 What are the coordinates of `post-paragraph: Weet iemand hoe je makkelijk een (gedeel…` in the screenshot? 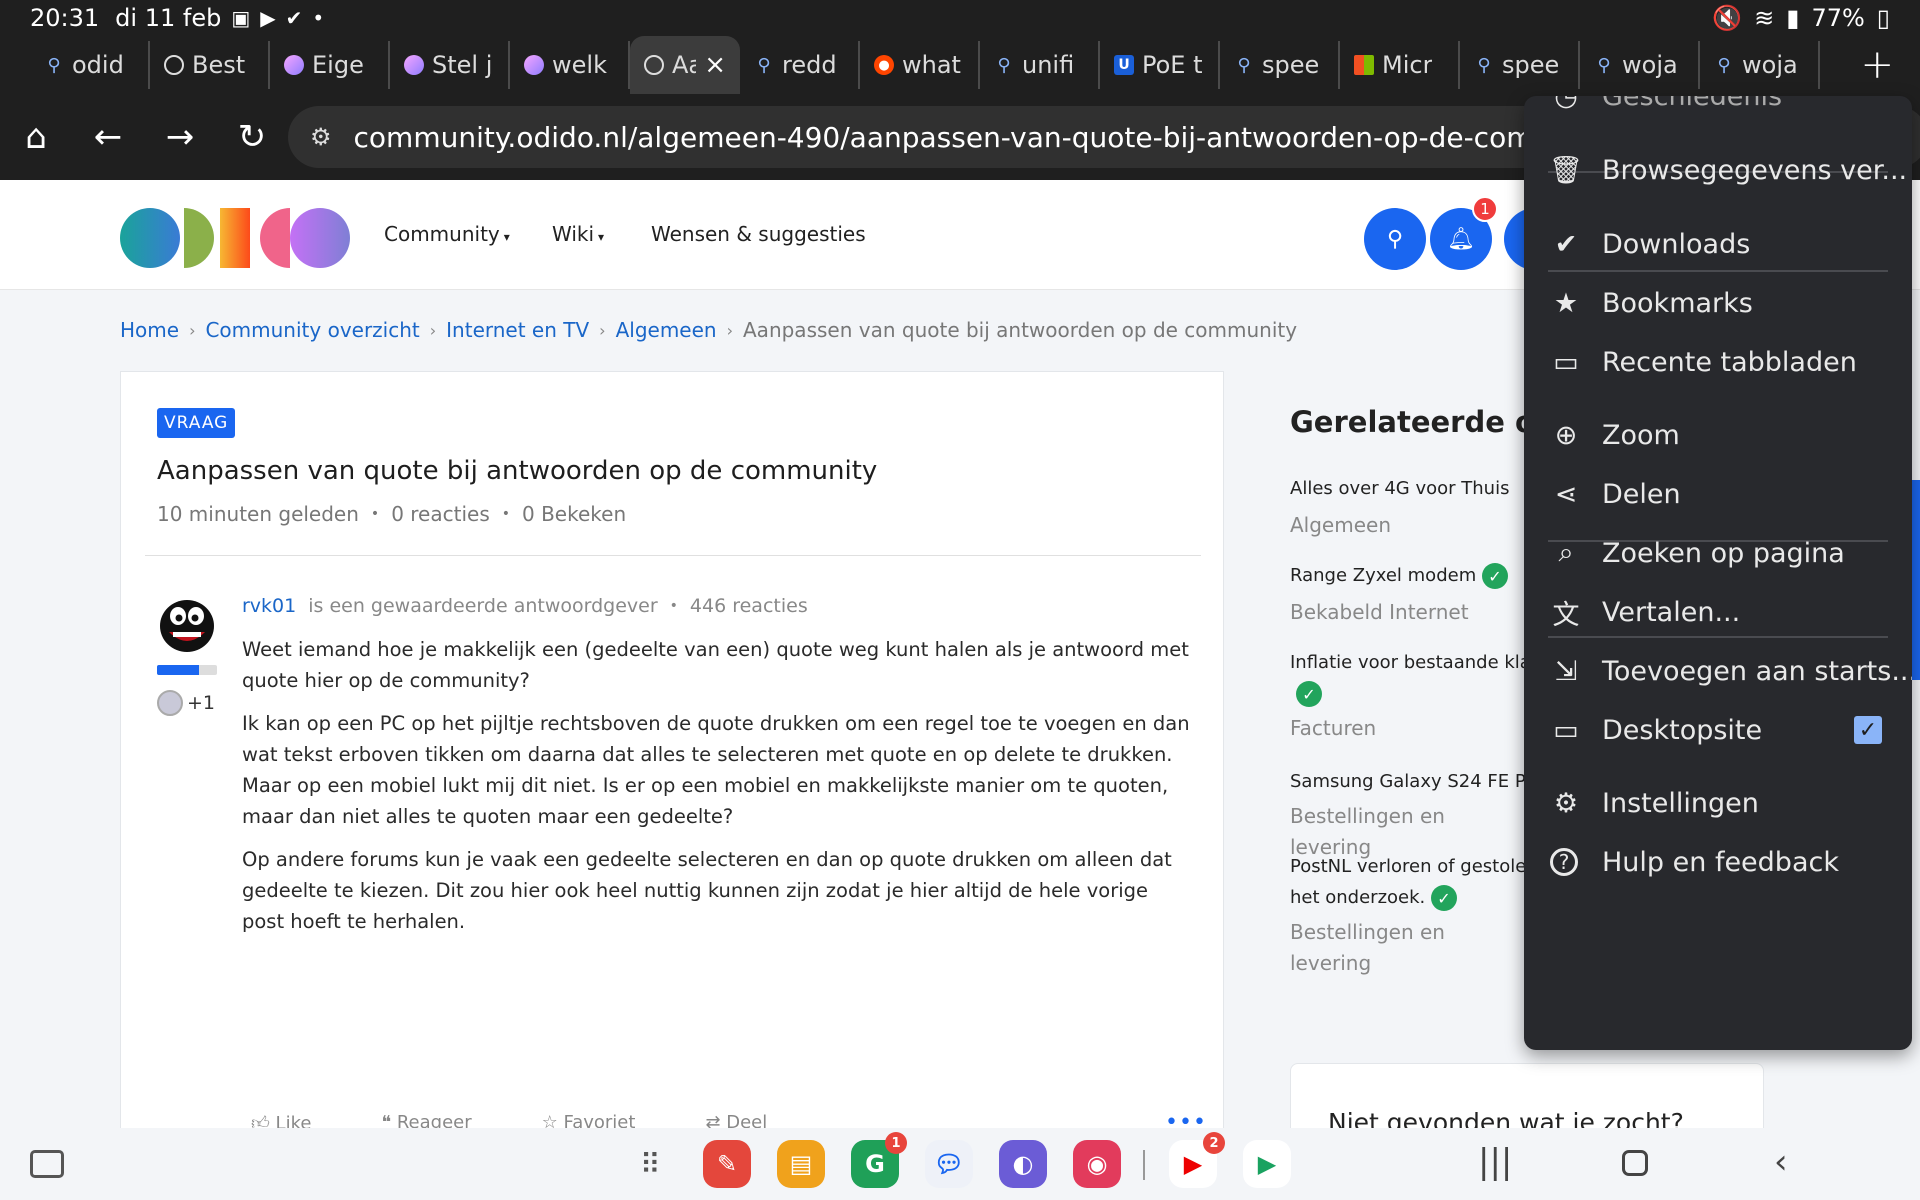 It's located at (715, 665).